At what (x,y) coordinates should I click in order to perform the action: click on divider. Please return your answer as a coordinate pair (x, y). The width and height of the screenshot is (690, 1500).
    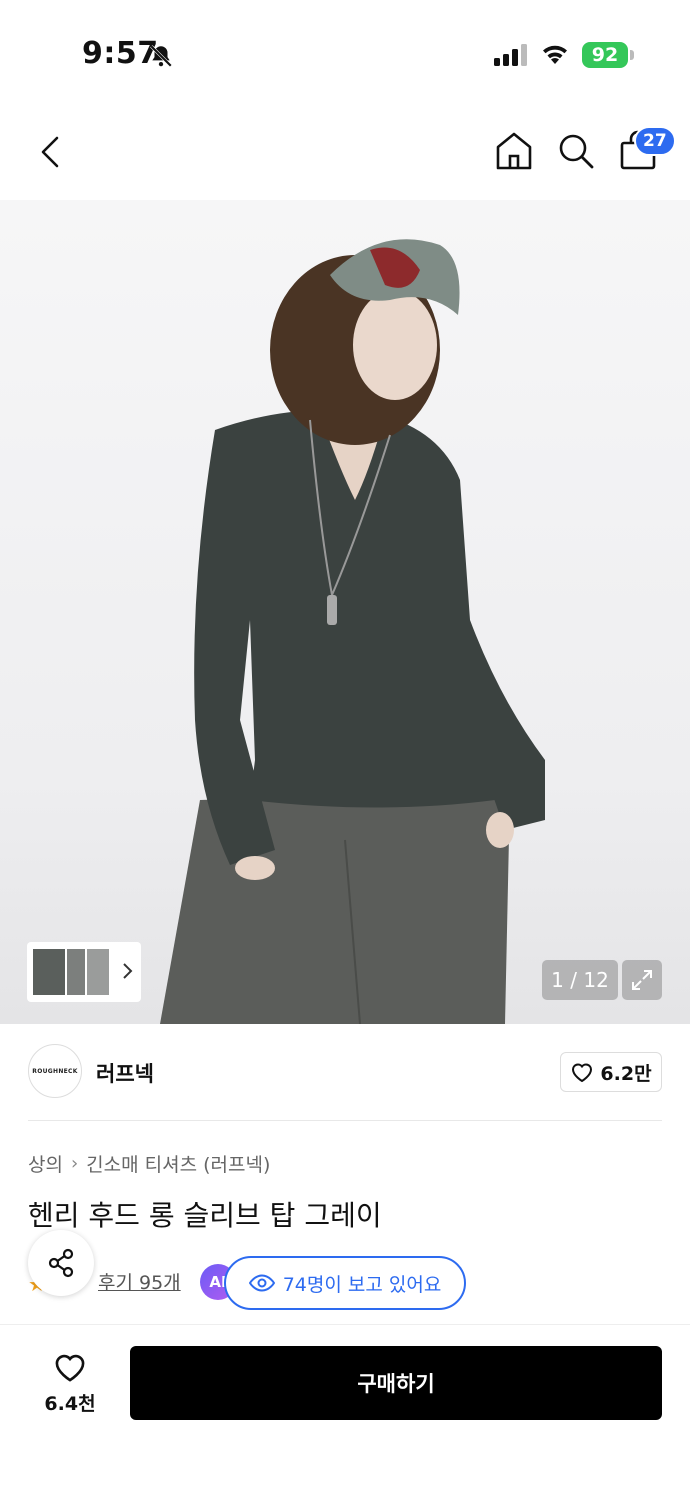
    Looking at the image, I should click on (345, 1120).